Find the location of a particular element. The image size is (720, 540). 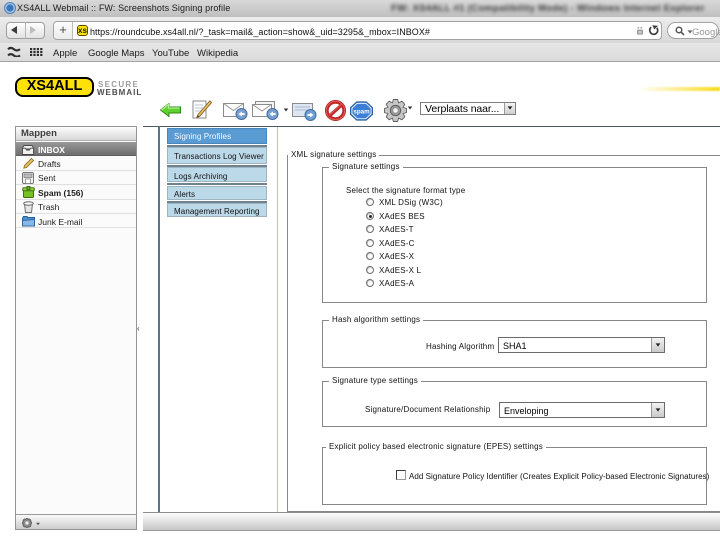

svg-text: spam is located at coordinates (361, 111).